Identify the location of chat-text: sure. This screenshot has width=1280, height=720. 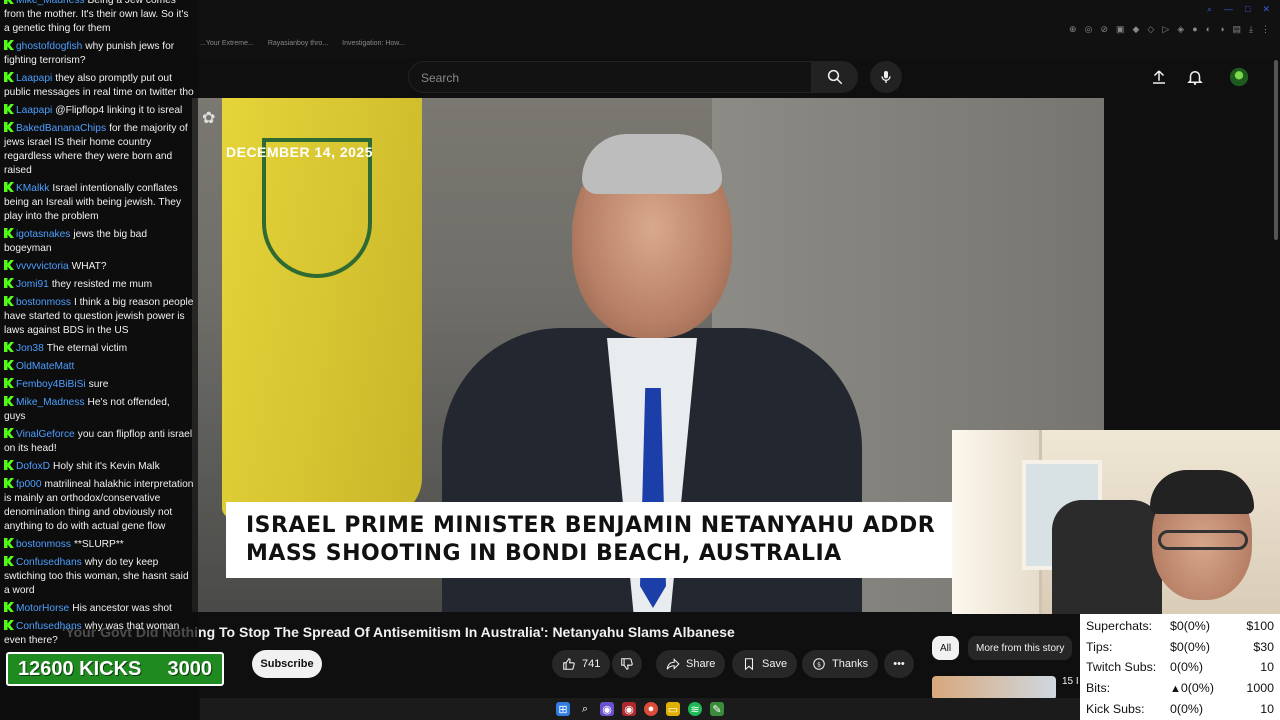
(98, 384).